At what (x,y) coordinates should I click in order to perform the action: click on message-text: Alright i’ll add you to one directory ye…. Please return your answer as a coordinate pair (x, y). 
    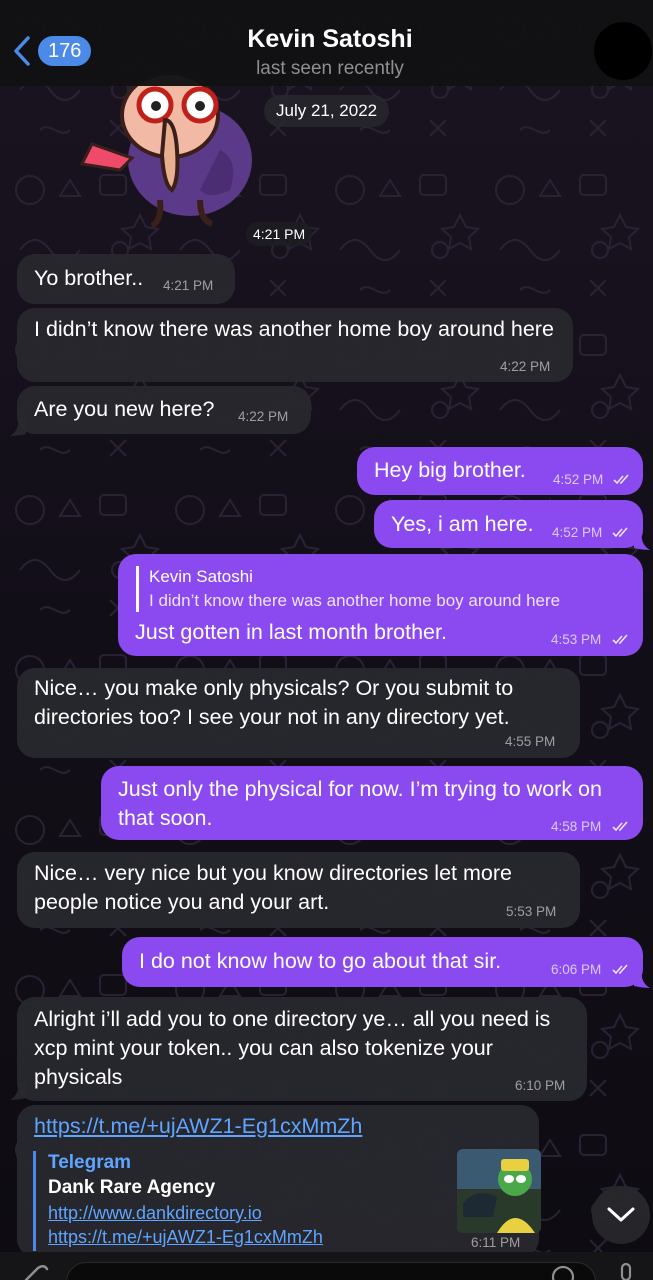
    Looking at the image, I should click on (292, 1048).